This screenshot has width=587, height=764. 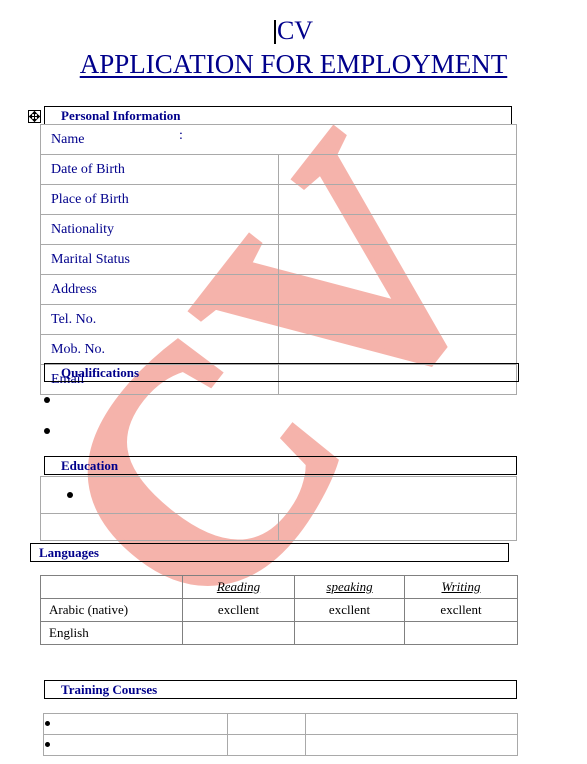 I want to click on section-header-qualifications: Qualifications, so click(x=281, y=372).